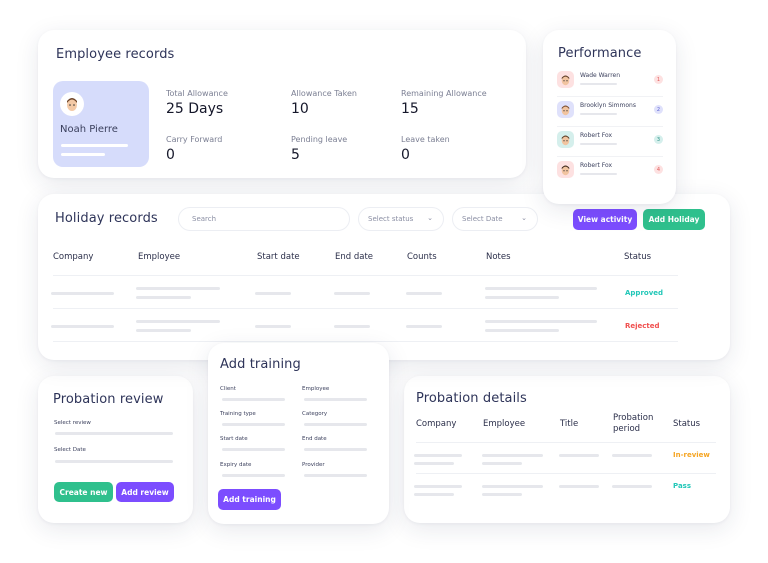 This screenshot has width=768, height=563. I want to click on create-new-button: Create new, so click(83, 492).